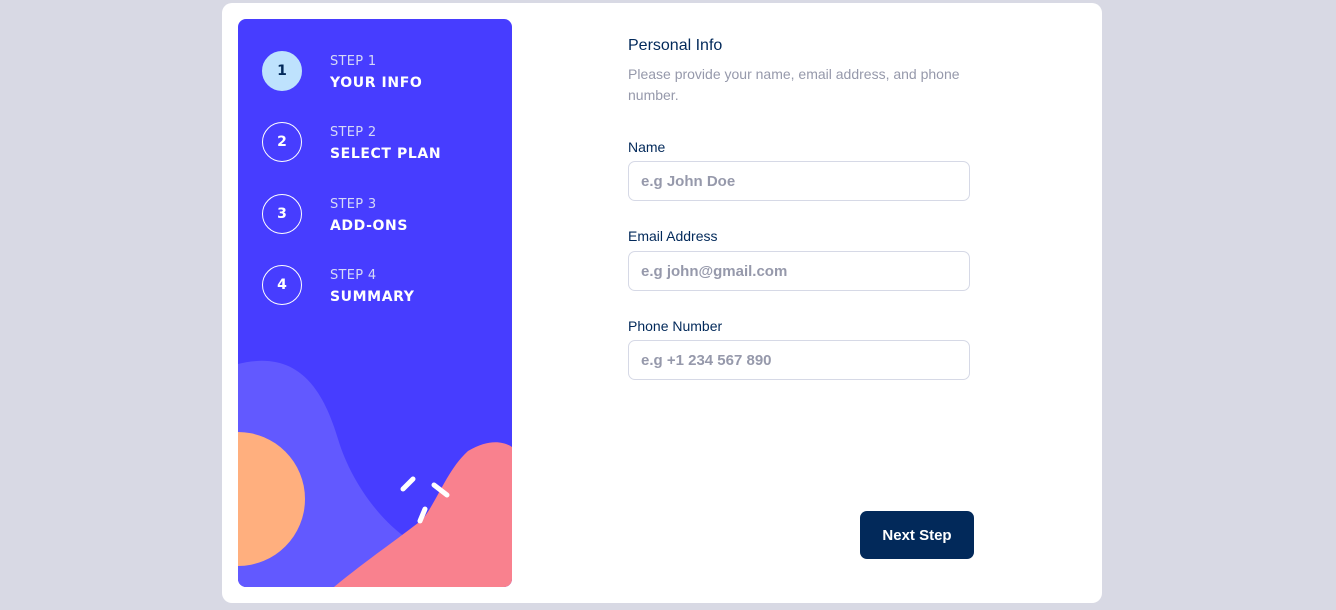 The height and width of the screenshot is (610, 1336). I want to click on step-3-kicker: STEP 3, so click(353, 204).